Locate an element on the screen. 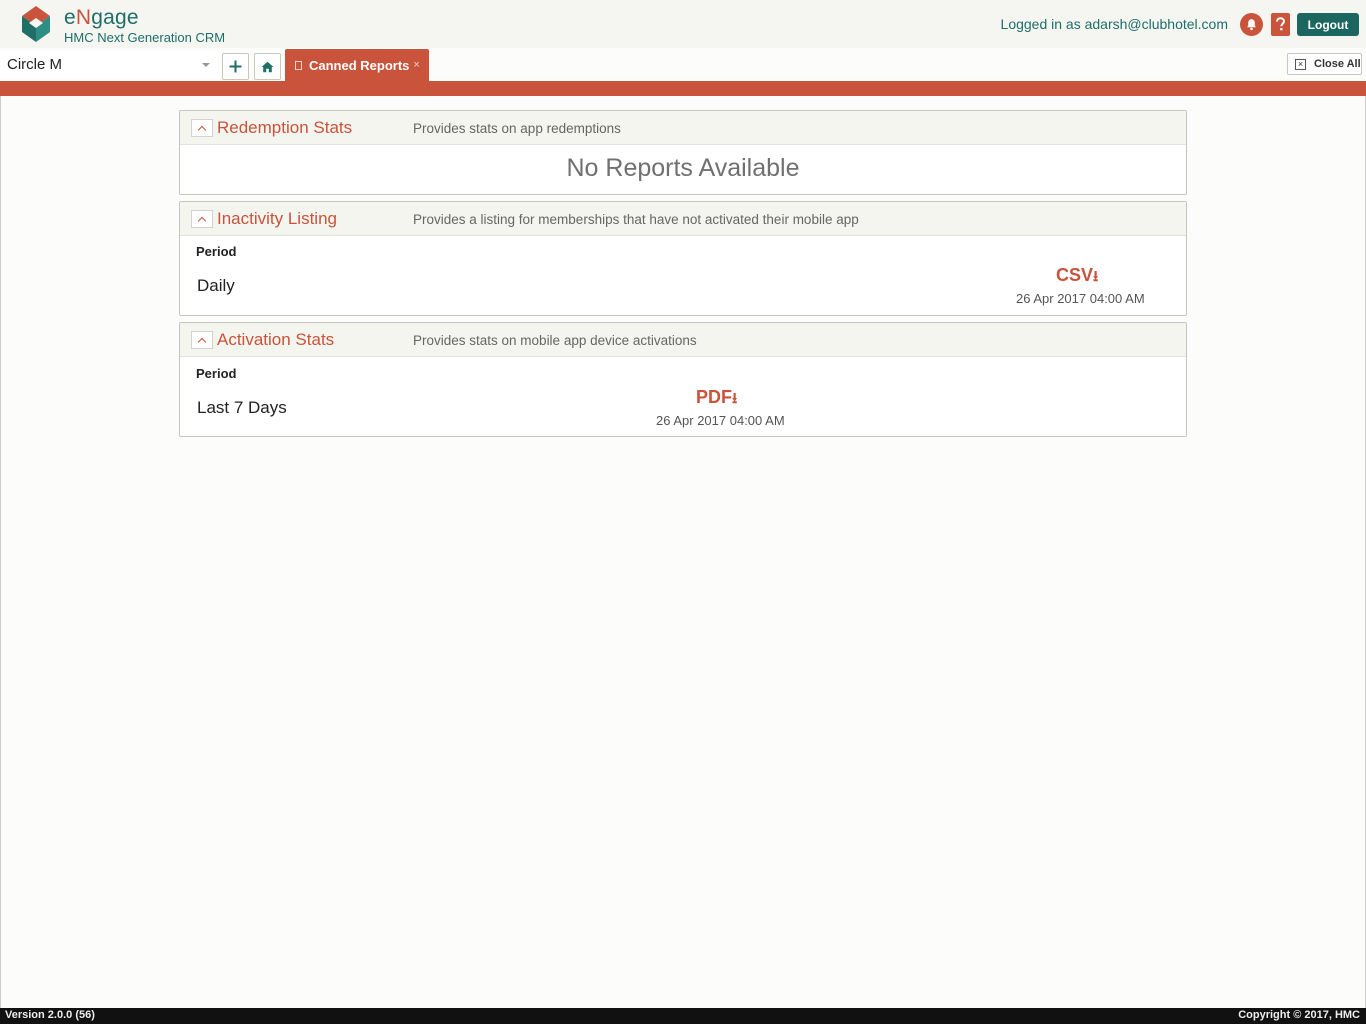 The height and width of the screenshot is (1024, 1366). empty-message: No Reports Available is located at coordinates (683, 168).